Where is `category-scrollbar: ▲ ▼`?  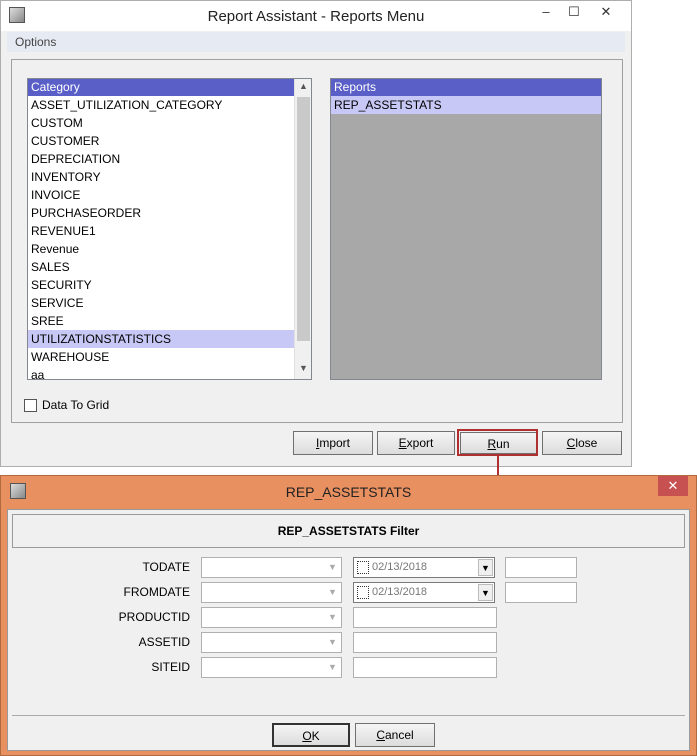 category-scrollbar: ▲ ▼ is located at coordinates (302, 229).